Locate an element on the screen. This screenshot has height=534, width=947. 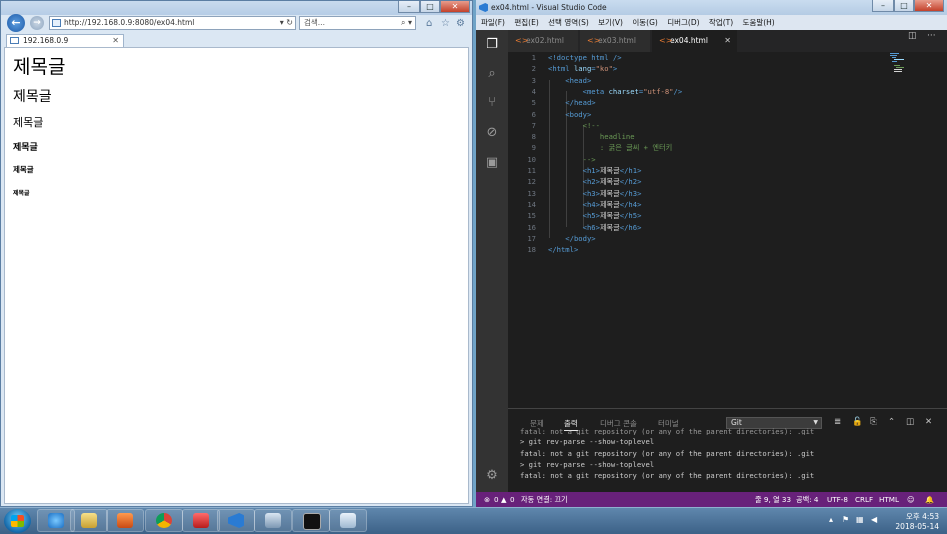
split-editor-icon: ◫ is located at coordinates (912, 36).